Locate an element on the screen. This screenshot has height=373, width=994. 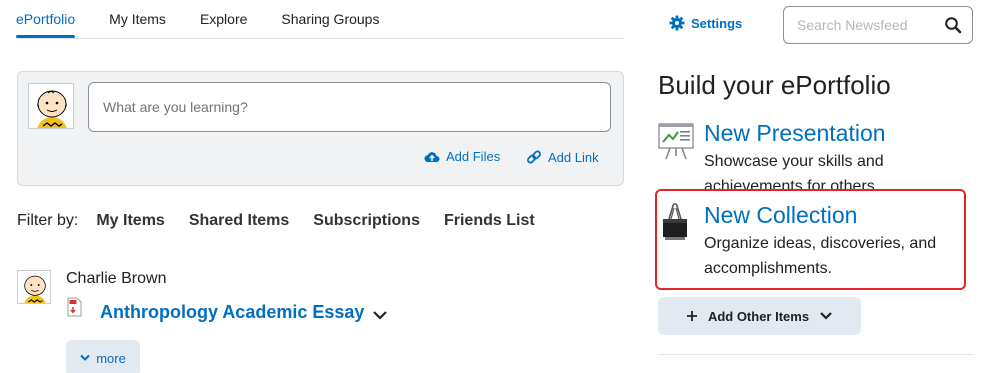
add-link-button: Add Link is located at coordinates (562, 157).